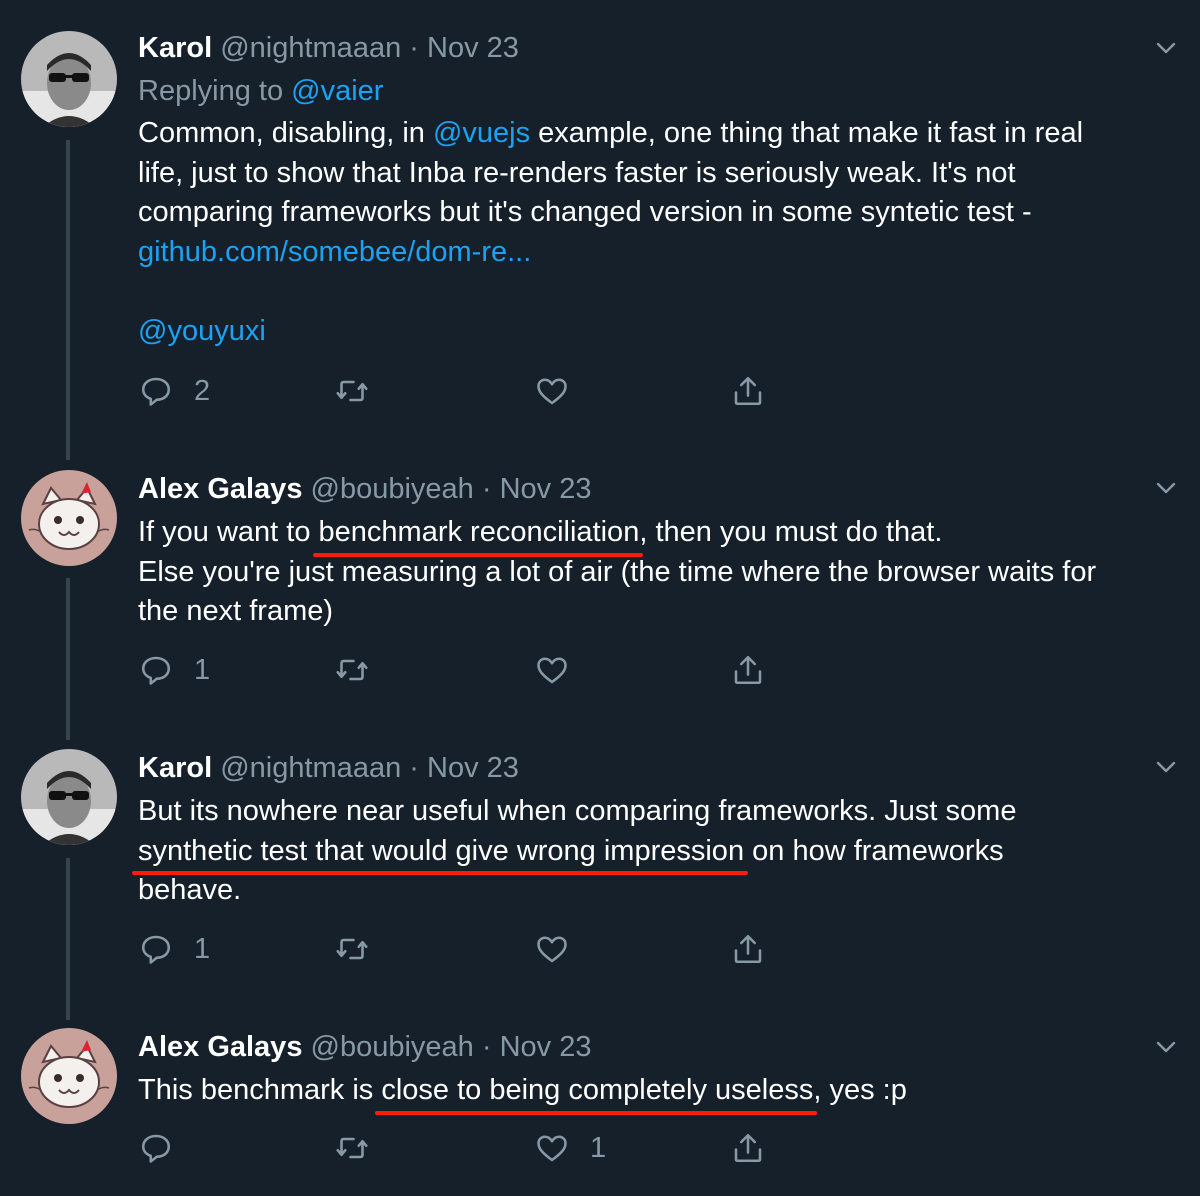  Describe the element at coordinates (202, 390) in the screenshot. I see `reply-count: 2` at that location.